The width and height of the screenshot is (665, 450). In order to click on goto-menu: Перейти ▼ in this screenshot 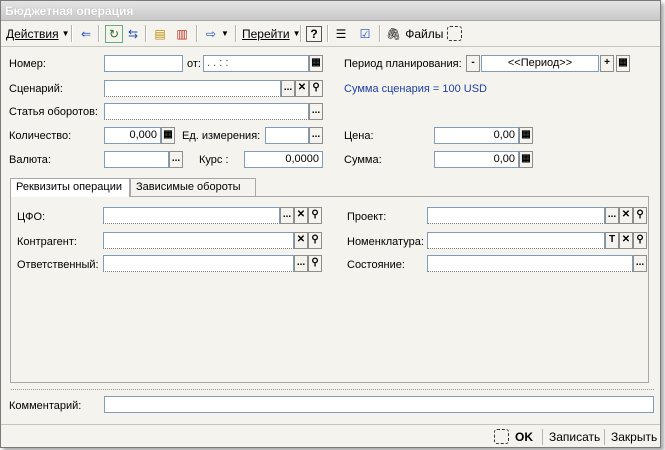, I will do `click(271, 33)`.